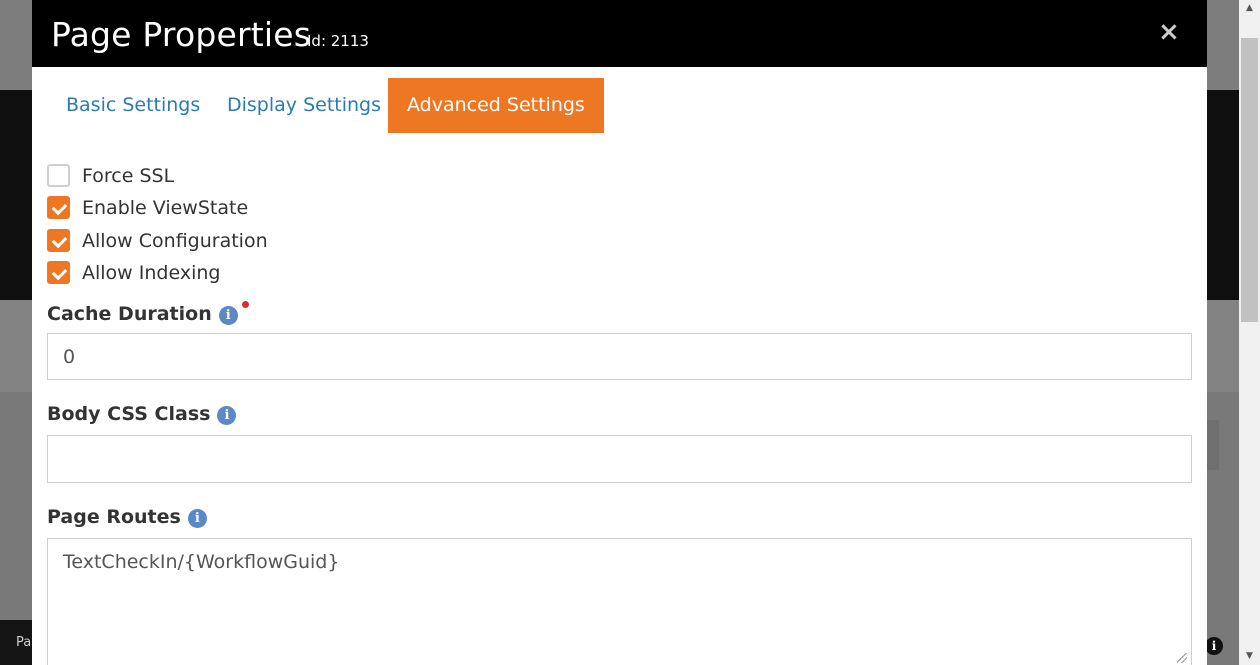  Describe the element at coordinates (1249, 180) in the screenshot. I see `scroll-thumb` at that location.